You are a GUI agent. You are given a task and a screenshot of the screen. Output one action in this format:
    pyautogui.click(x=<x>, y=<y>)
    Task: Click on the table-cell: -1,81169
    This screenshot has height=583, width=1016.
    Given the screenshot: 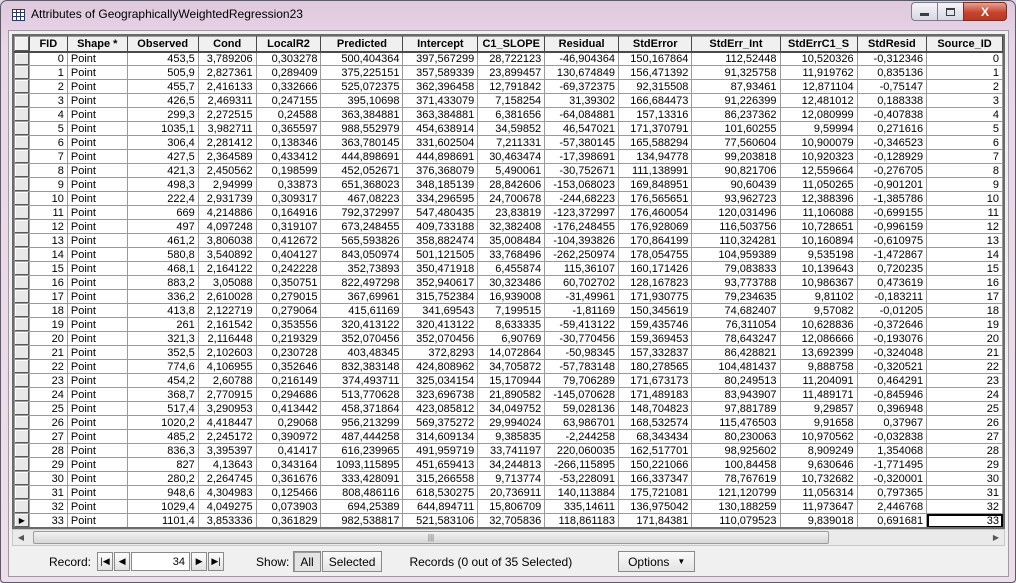 What is the action you would take?
    pyautogui.click(x=581, y=310)
    